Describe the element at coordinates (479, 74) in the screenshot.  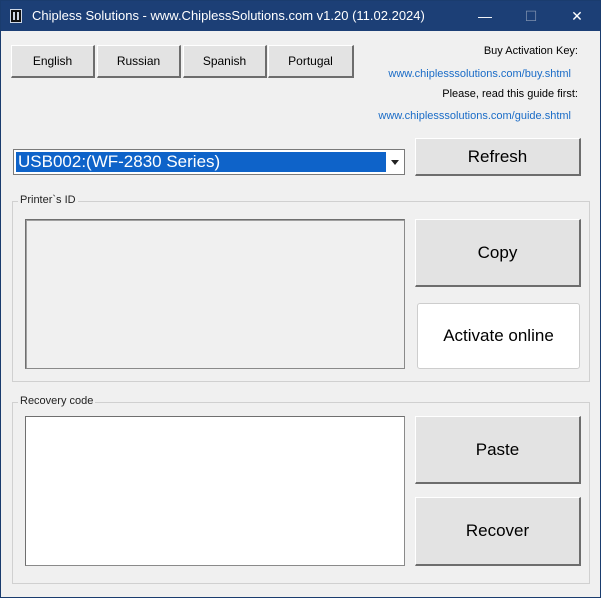
I see `buy-activation-link: www.chiplesssolutions.com/buy.shtml` at that location.